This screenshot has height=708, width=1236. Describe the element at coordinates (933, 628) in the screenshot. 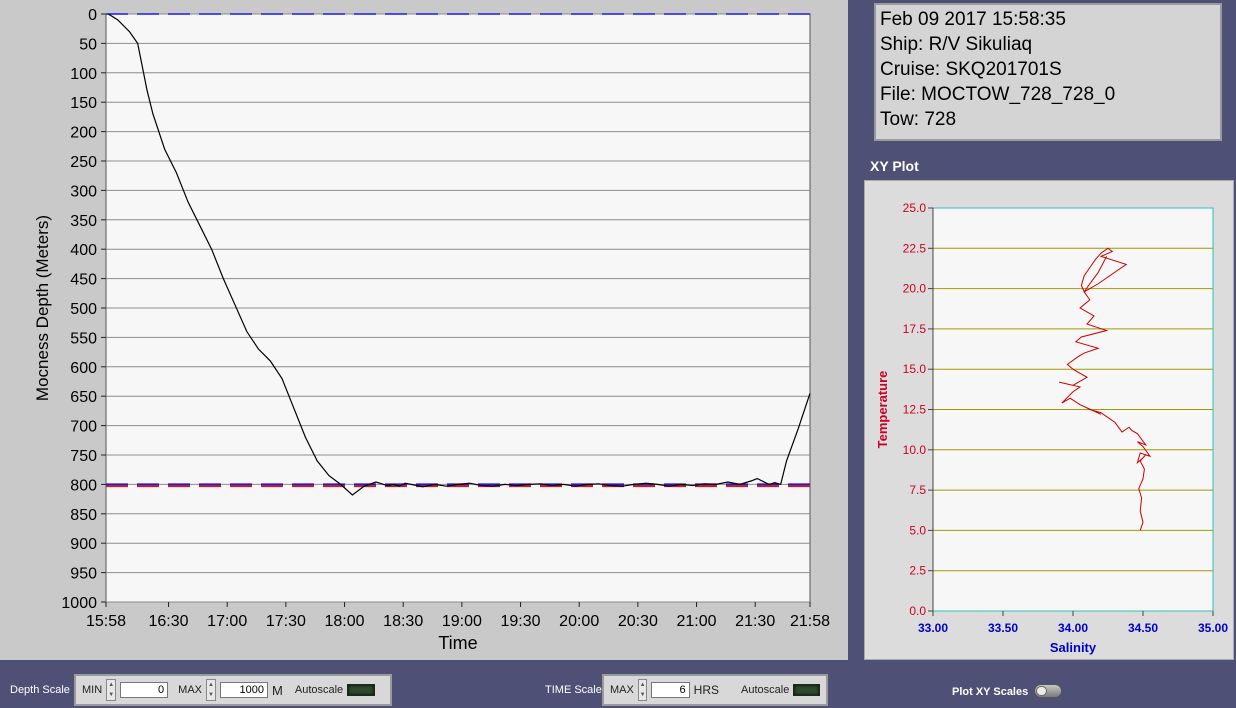

I see `xy-x-tick-label: 33.00` at that location.